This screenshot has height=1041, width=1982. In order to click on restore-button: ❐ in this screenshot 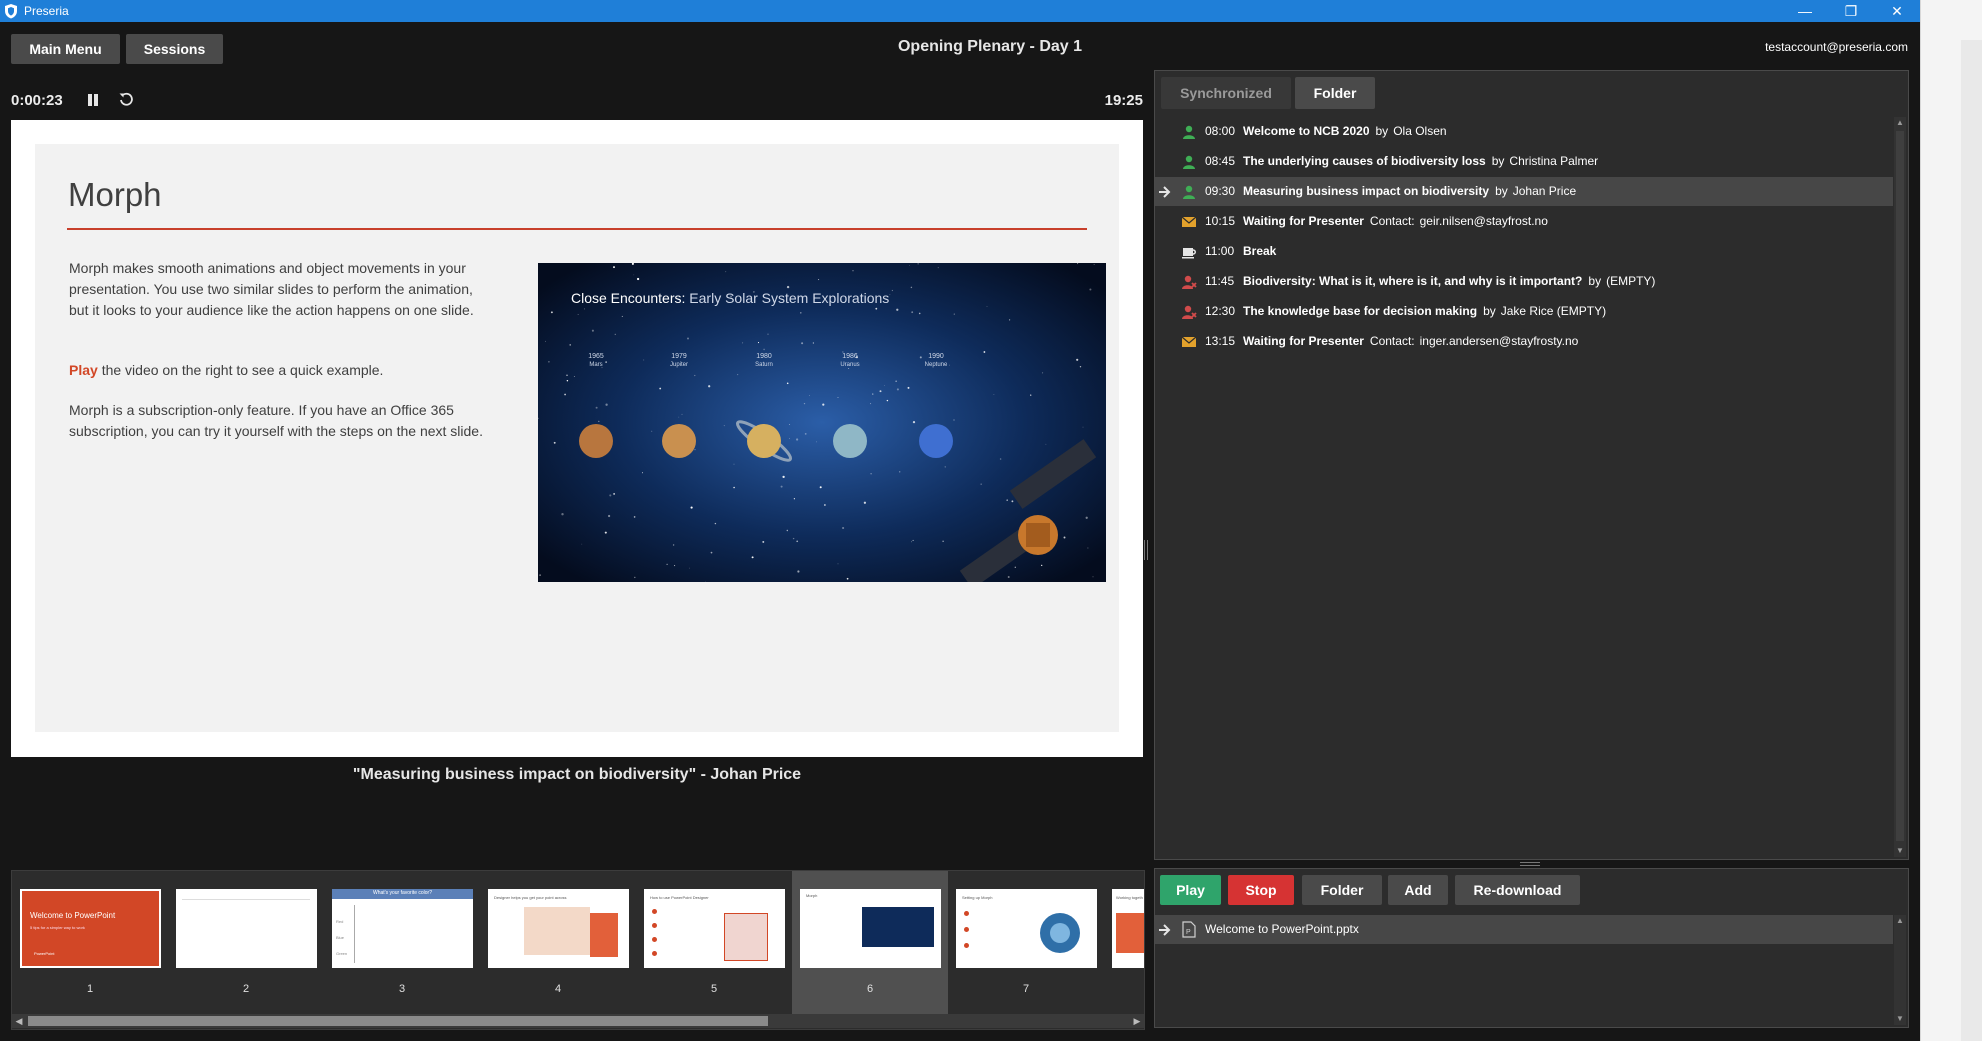, I will do `click(1851, 11)`.